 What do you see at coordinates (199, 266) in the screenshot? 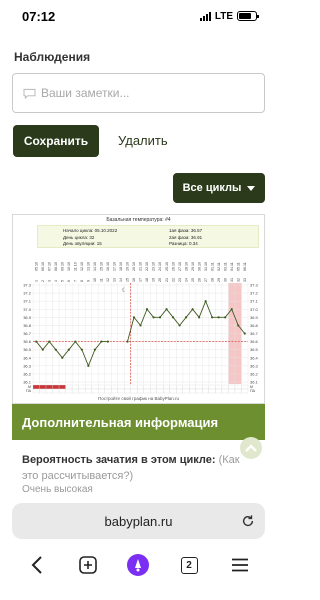
I see `date-label: 30.10` at bounding box center [199, 266].